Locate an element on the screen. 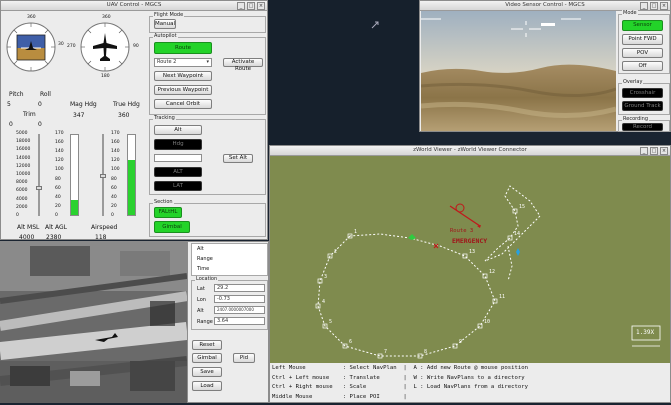  trim-right-value: 0 is located at coordinates (40, 124).